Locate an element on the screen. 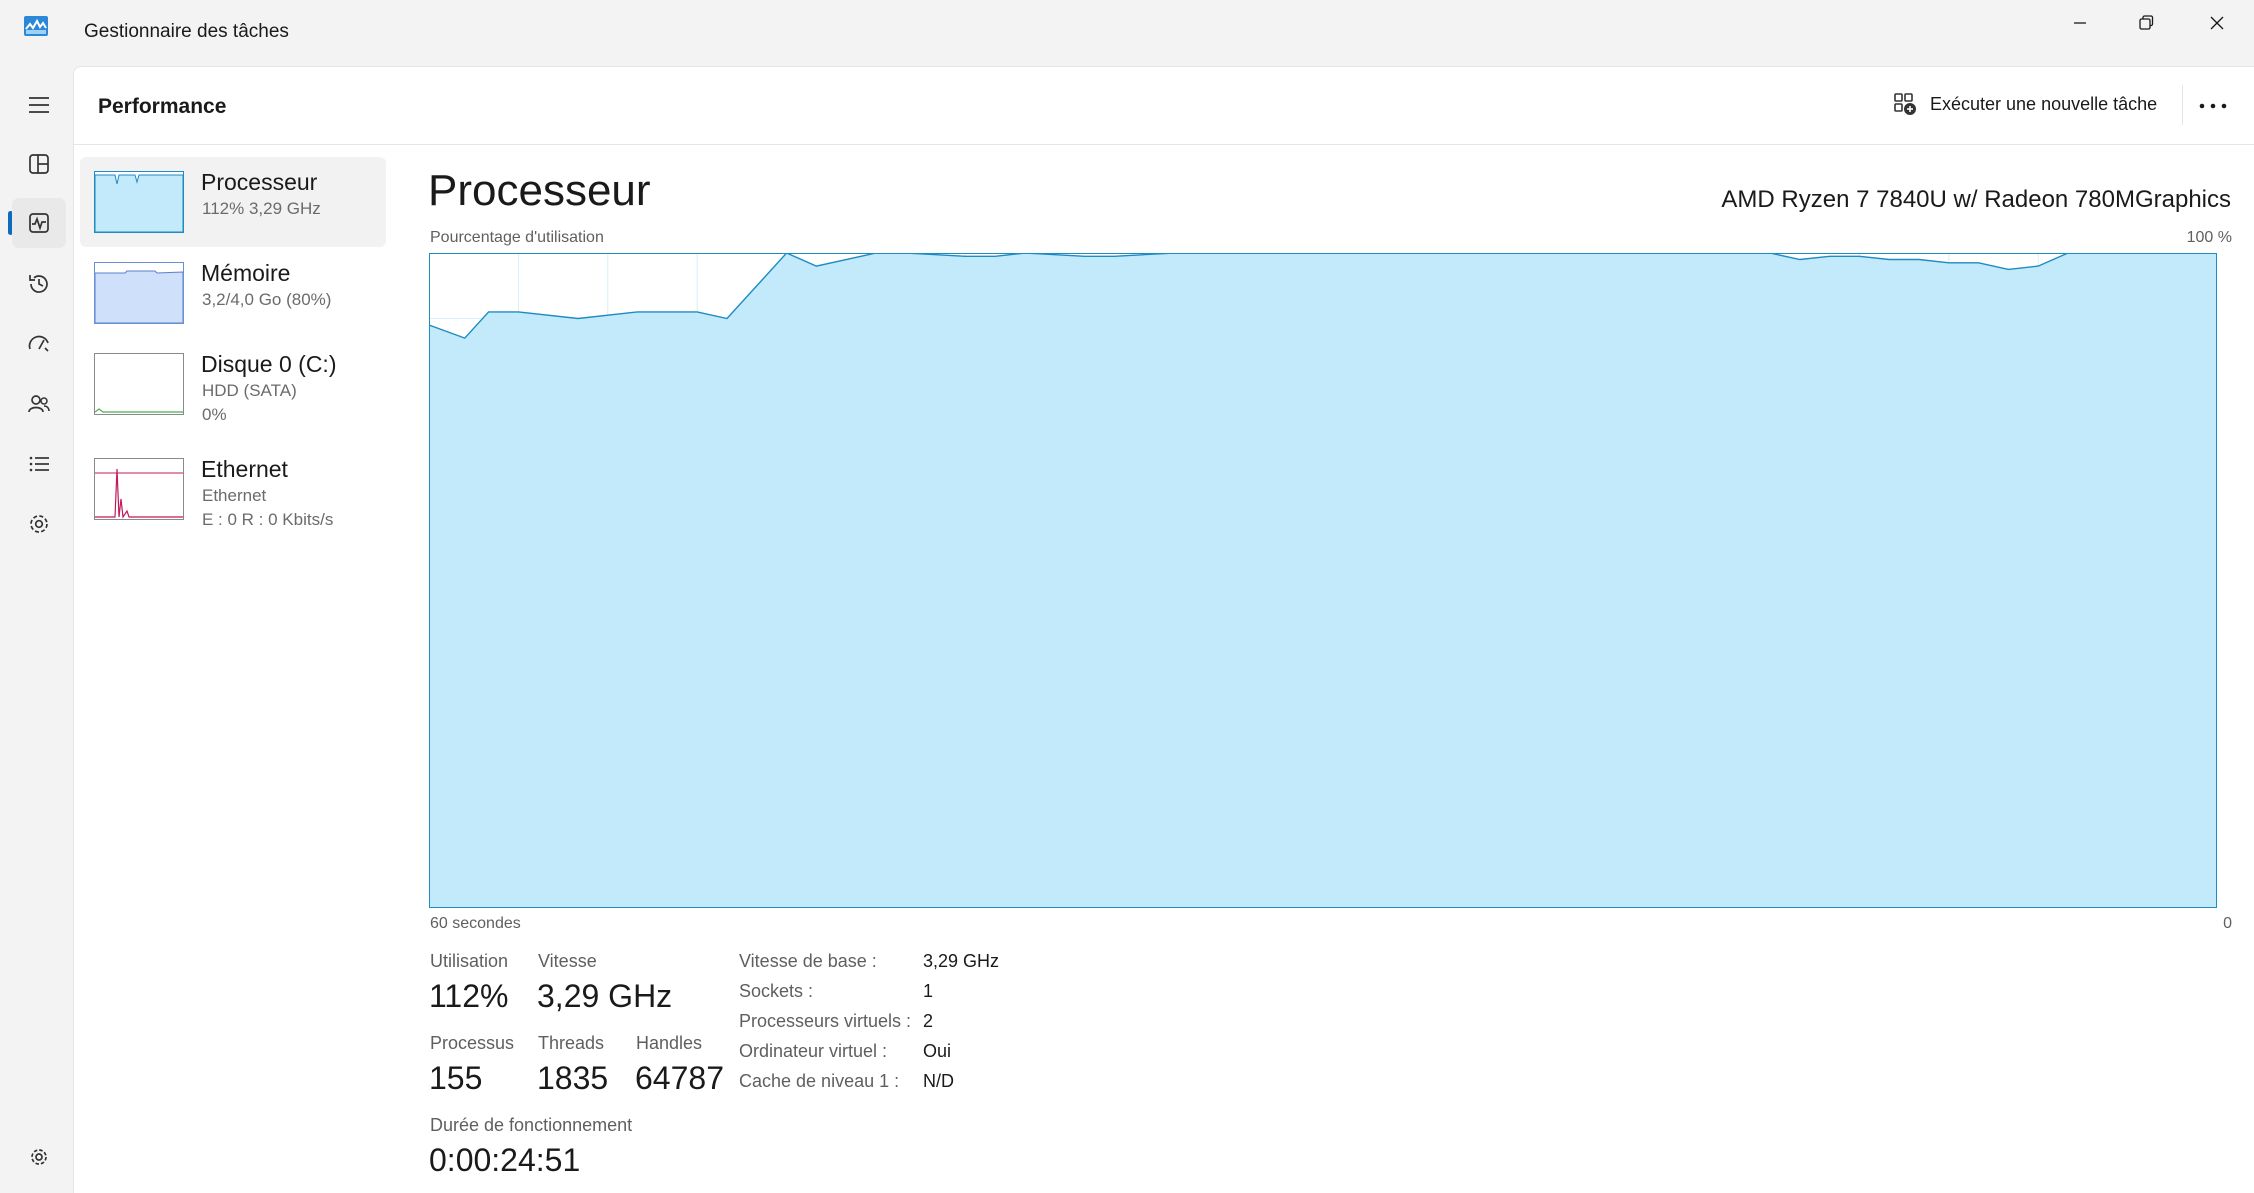  performance-pulse-icon is located at coordinates (39, 223).